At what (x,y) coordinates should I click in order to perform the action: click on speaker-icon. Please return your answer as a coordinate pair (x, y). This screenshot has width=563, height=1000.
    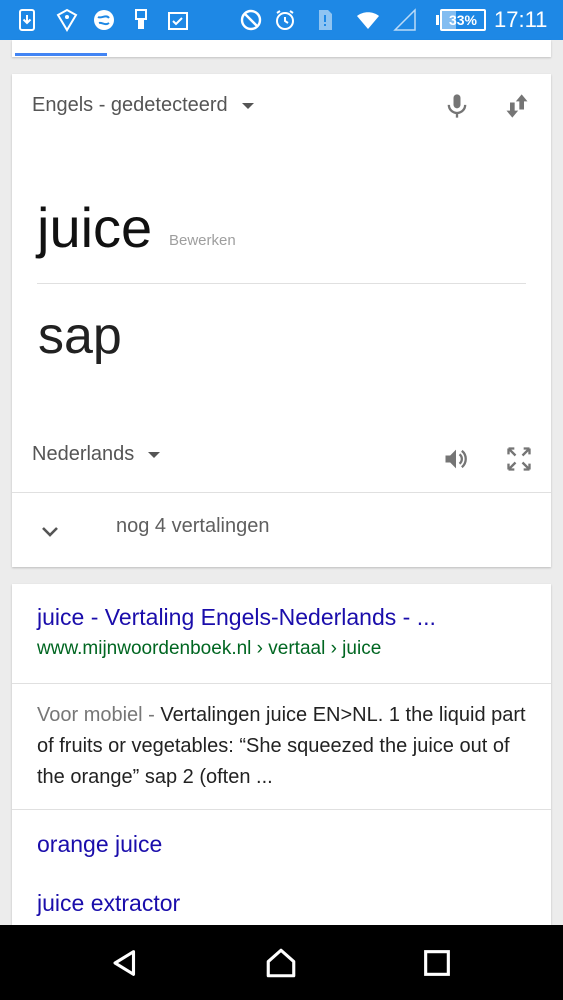
    Looking at the image, I should click on (456, 459).